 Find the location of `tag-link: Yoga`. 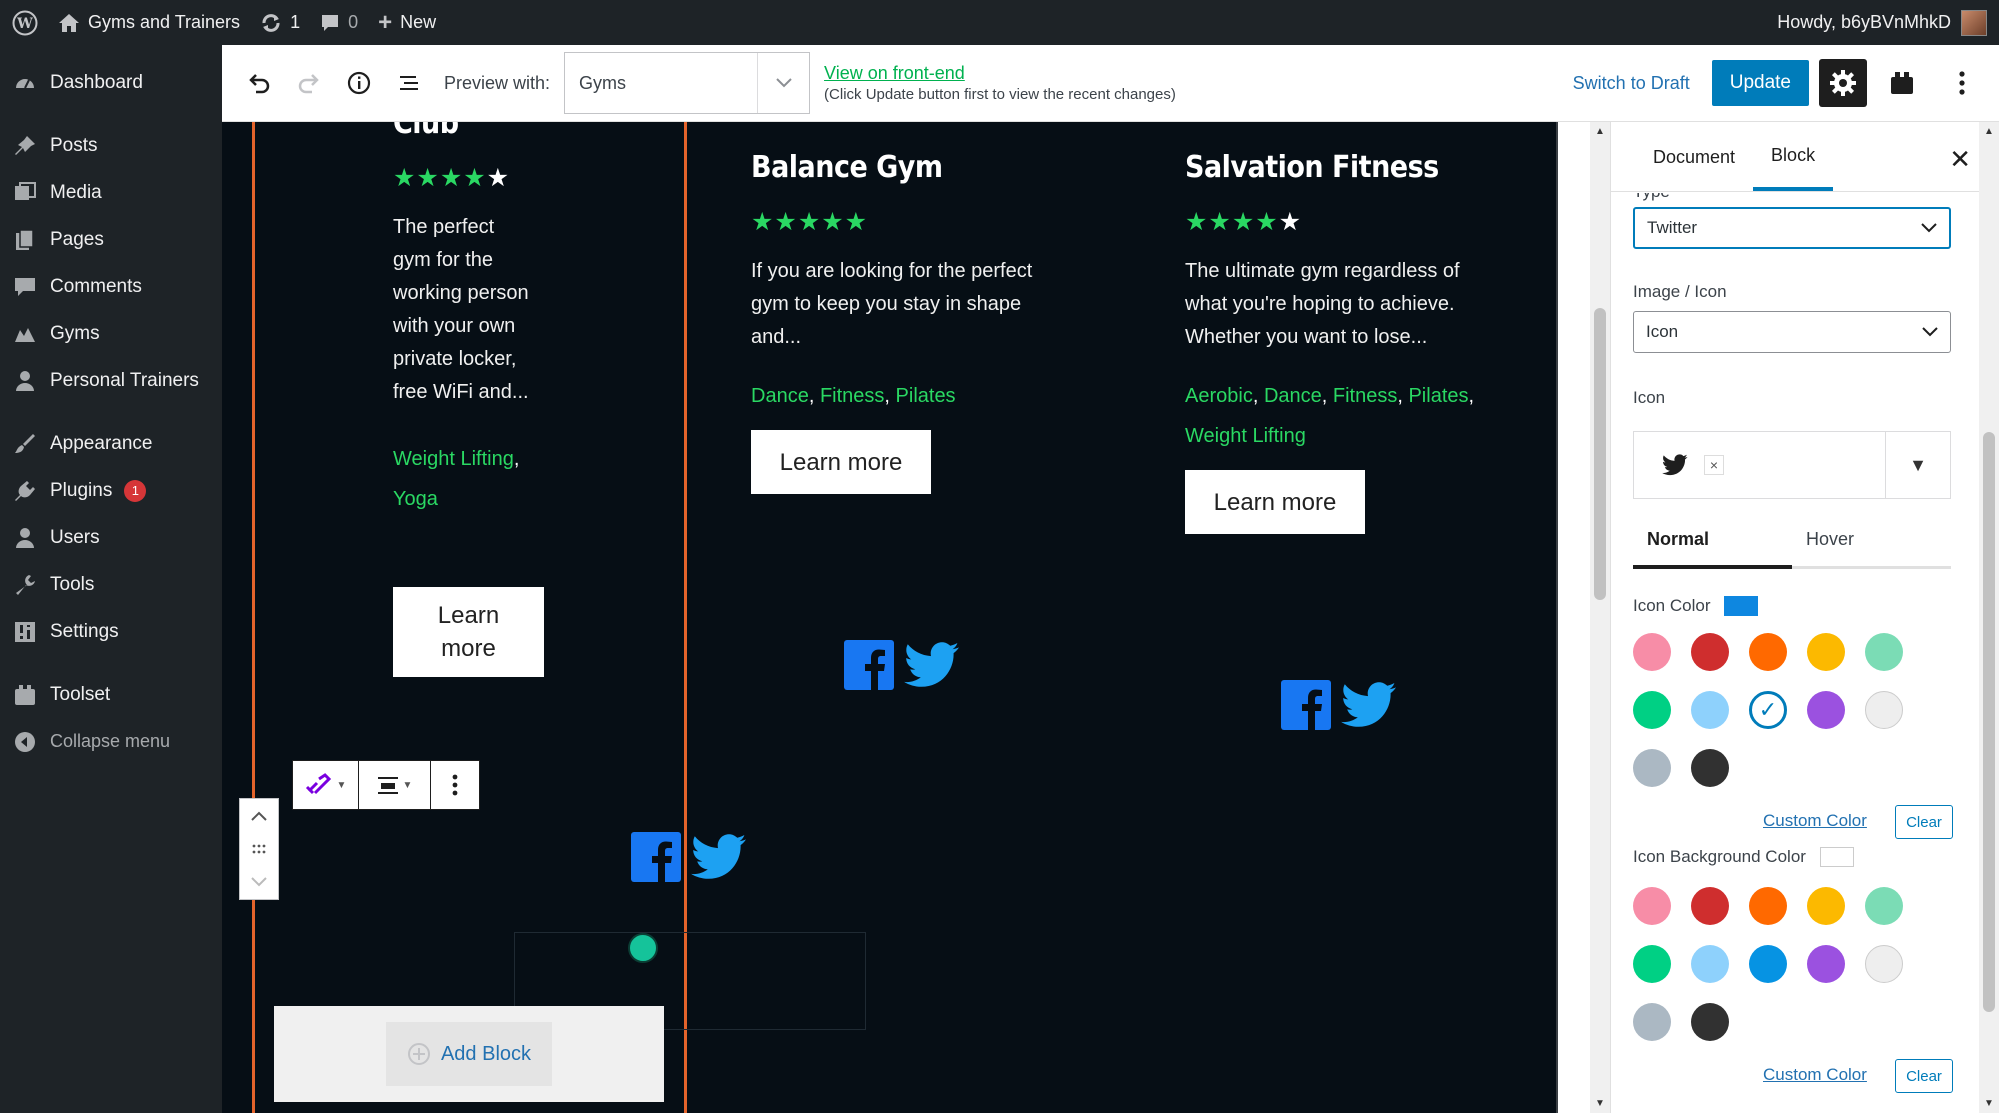

tag-link: Yoga is located at coordinates (415, 499).